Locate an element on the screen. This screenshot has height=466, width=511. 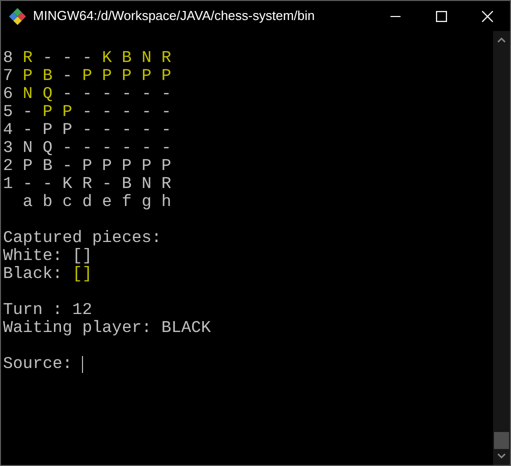
waiting-player-text: Waiting player: BLACK is located at coordinates (107, 327).